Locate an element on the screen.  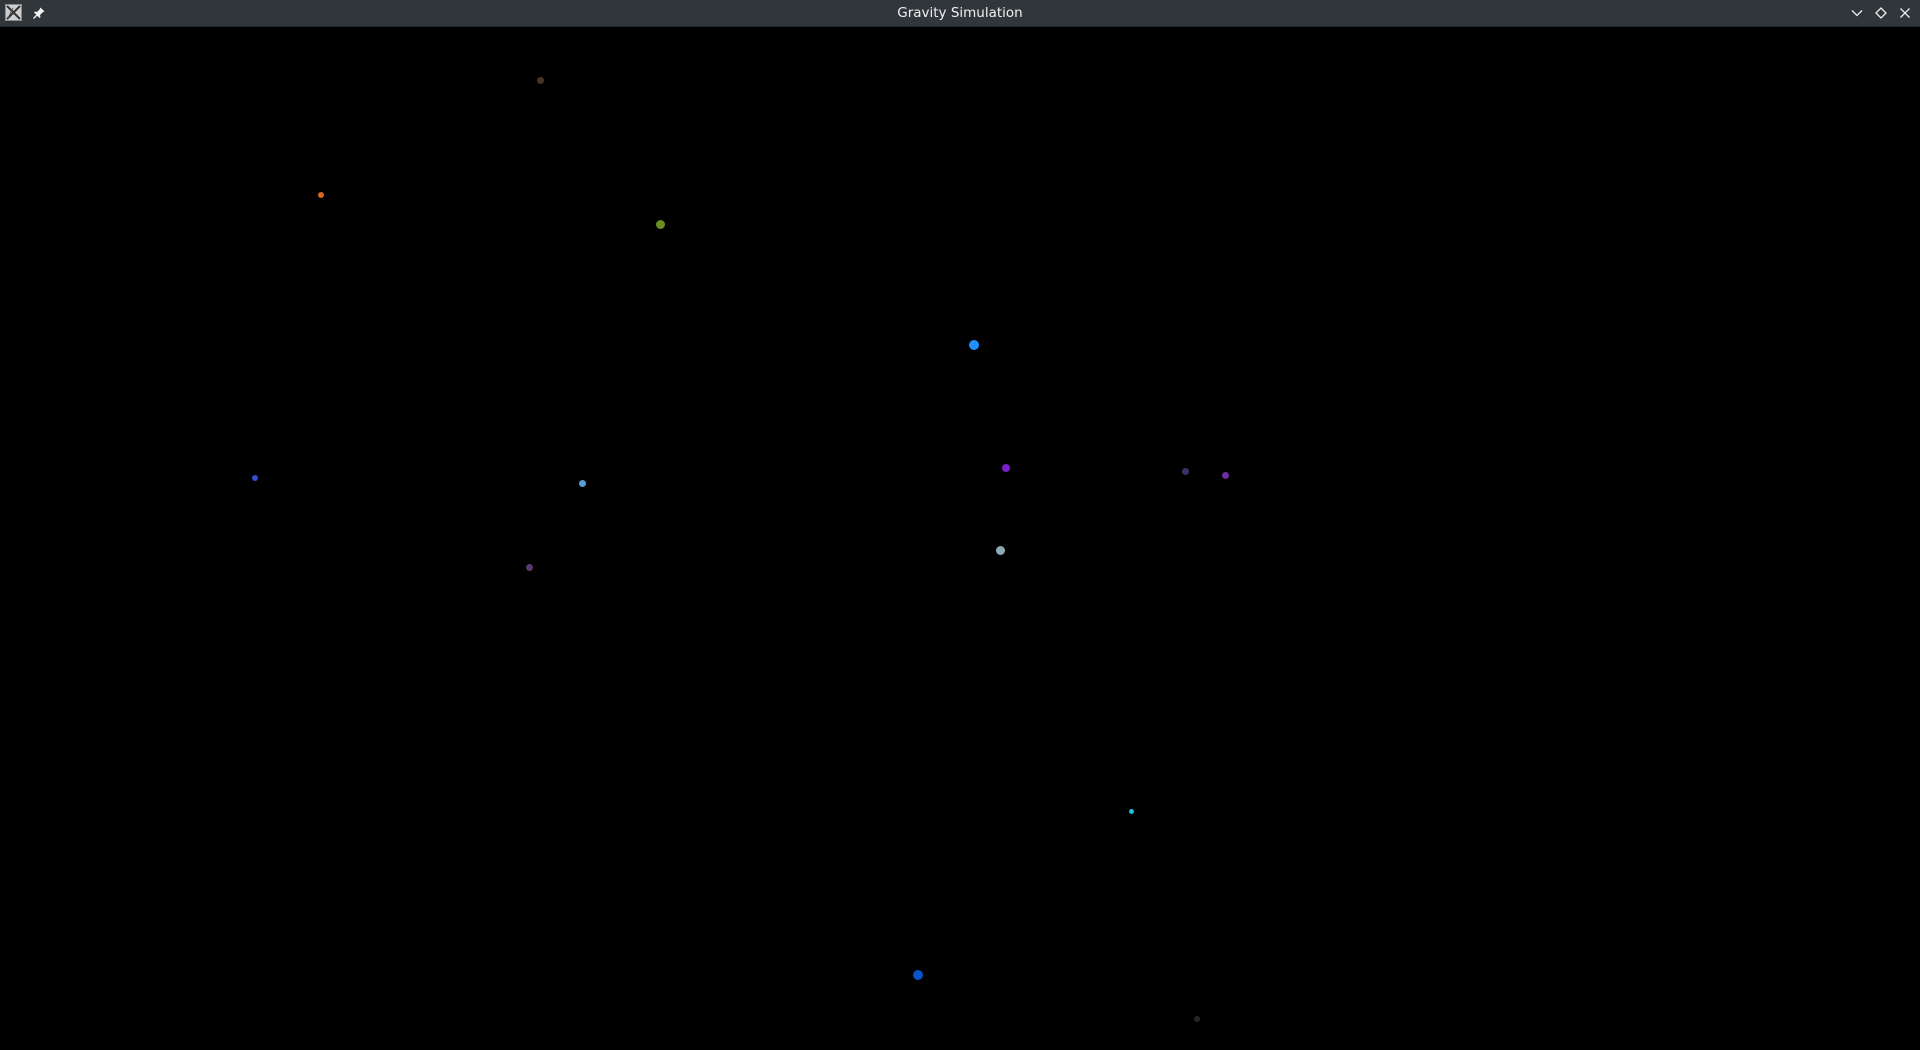
x11-app-icon is located at coordinates (13, 12).